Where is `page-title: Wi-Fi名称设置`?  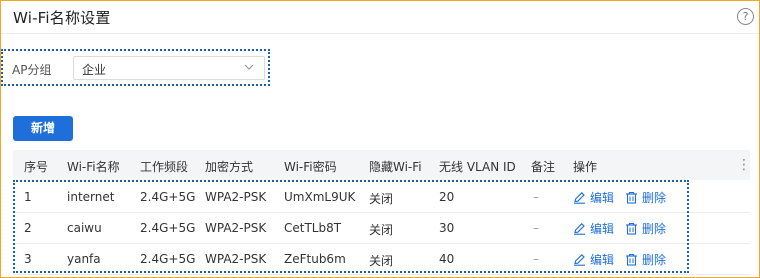
page-title: Wi-Fi名称设置 is located at coordinates (62, 18).